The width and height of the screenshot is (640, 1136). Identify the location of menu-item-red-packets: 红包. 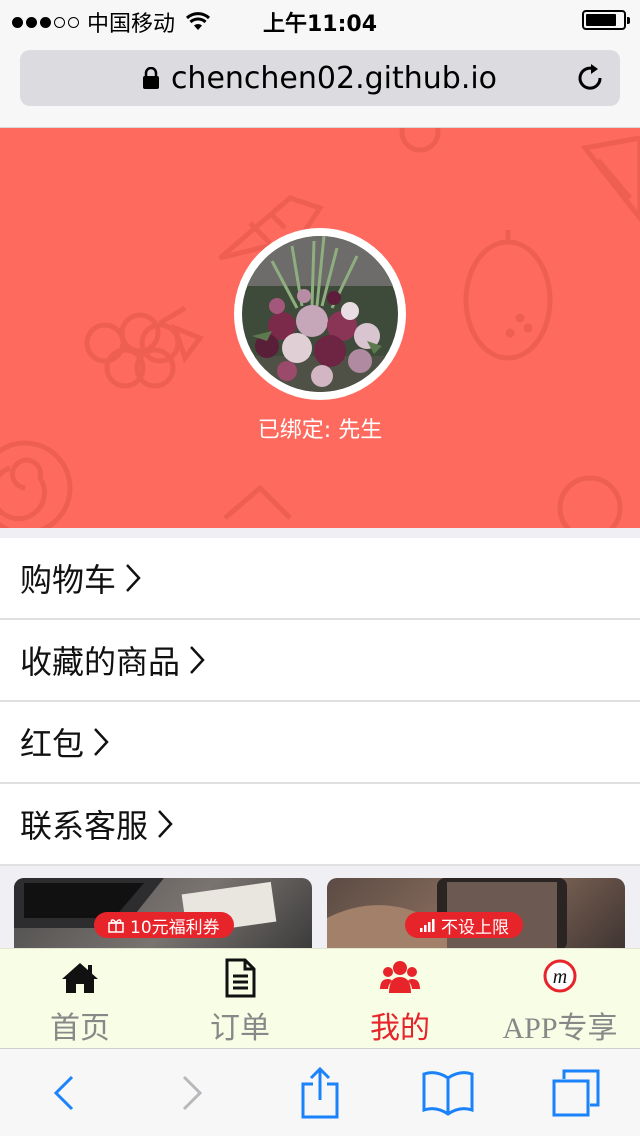
(320, 743).